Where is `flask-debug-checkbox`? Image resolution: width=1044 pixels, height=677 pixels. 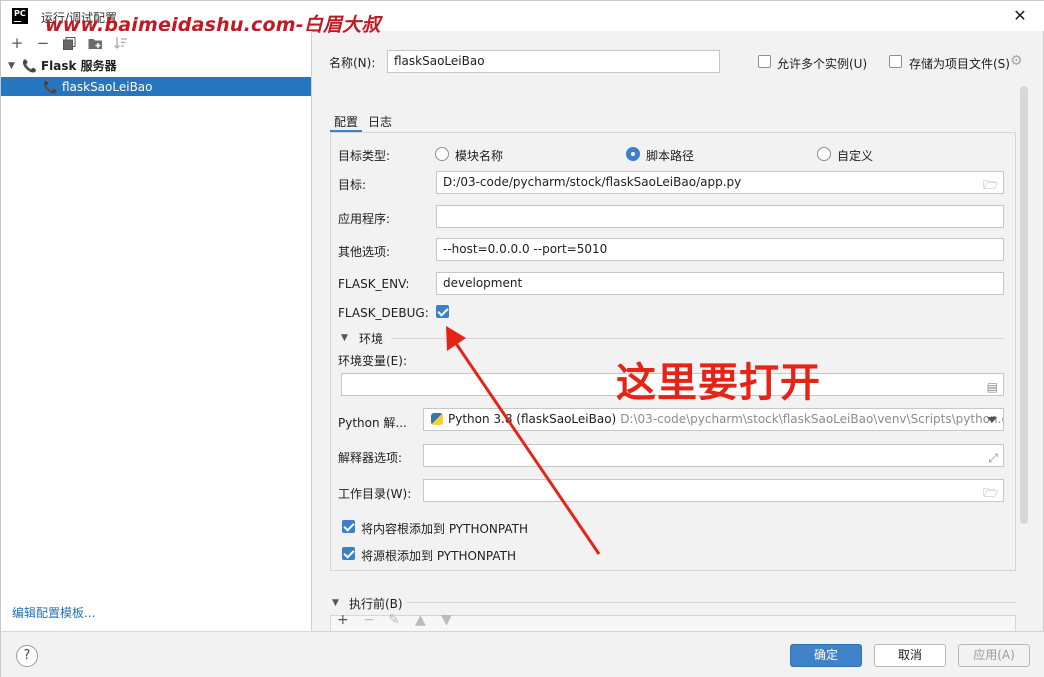
flask-debug-checkbox is located at coordinates (442, 311).